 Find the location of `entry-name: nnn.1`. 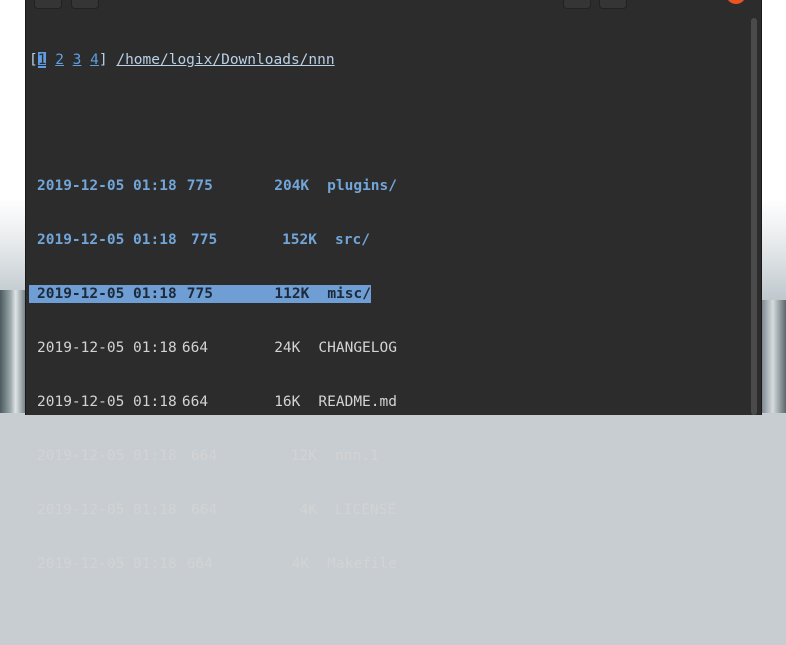

entry-name: nnn.1 is located at coordinates (357, 456).